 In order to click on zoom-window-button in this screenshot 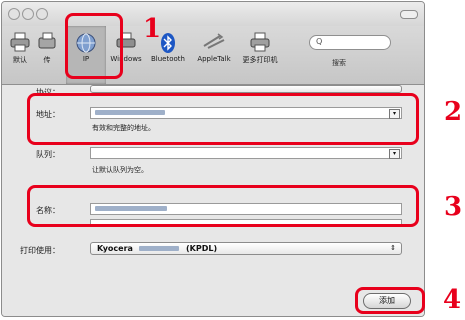, I will do `click(42, 14)`.